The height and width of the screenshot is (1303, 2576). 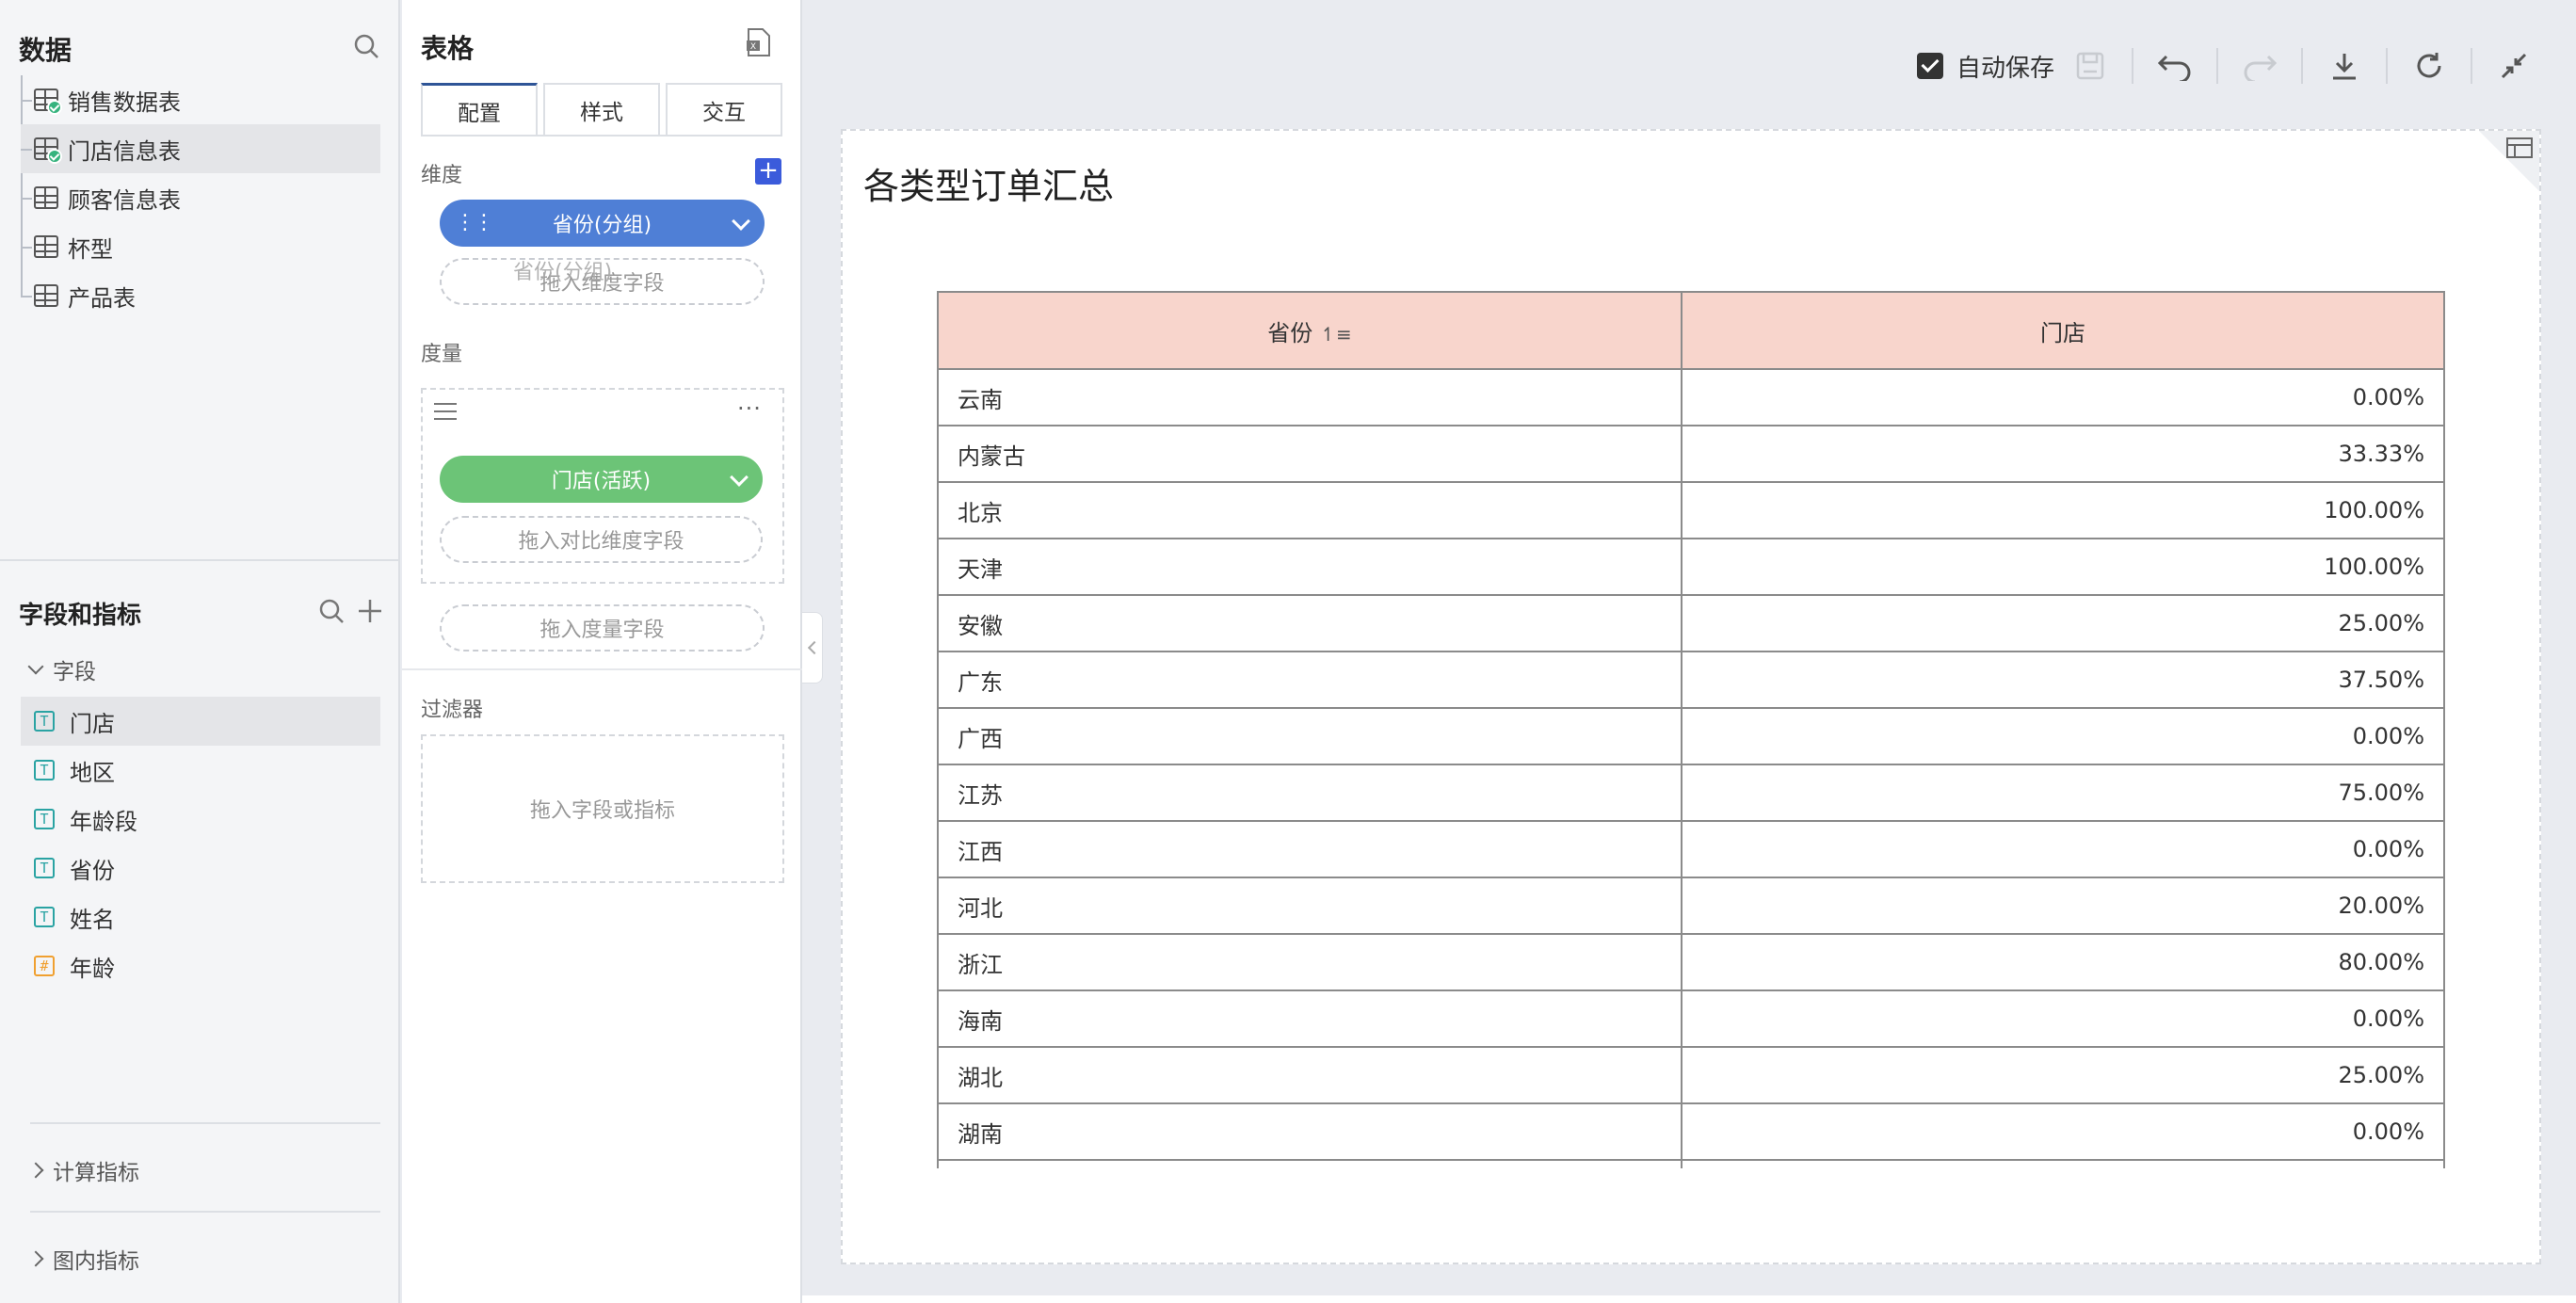 I want to click on column-header-label: 门店, so click(x=2062, y=333).